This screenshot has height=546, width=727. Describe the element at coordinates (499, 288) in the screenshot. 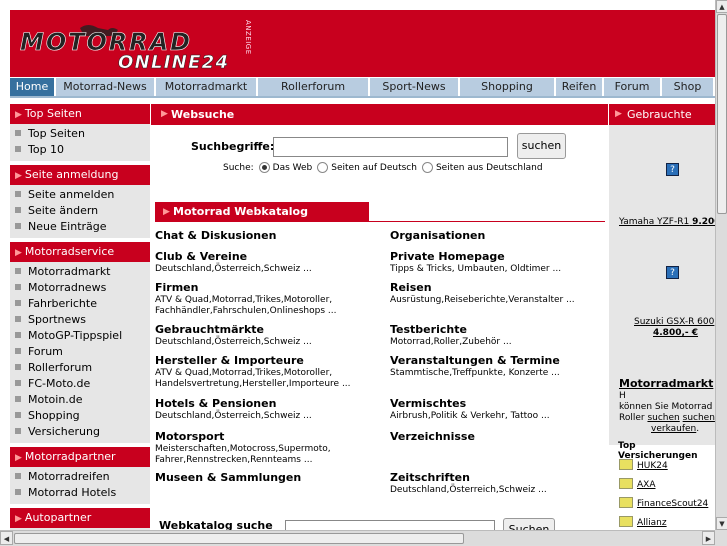

I see `category-title: Reisen` at that location.